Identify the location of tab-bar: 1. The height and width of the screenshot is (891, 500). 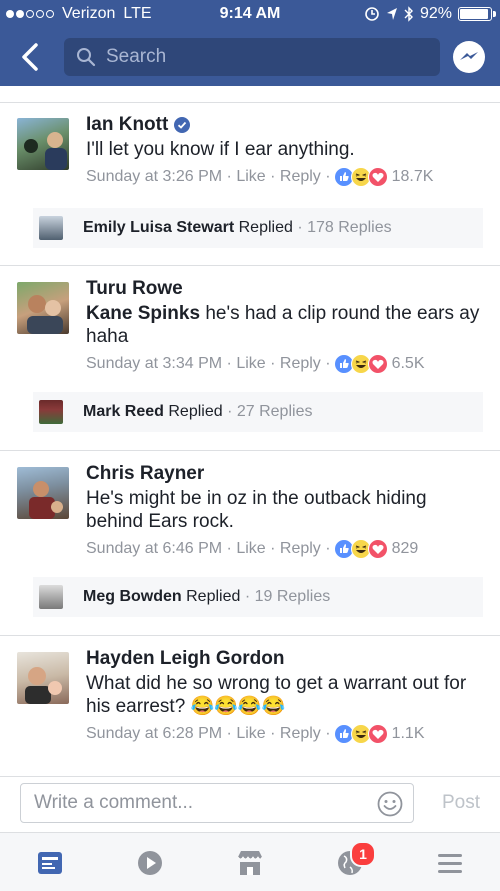
(250, 861).